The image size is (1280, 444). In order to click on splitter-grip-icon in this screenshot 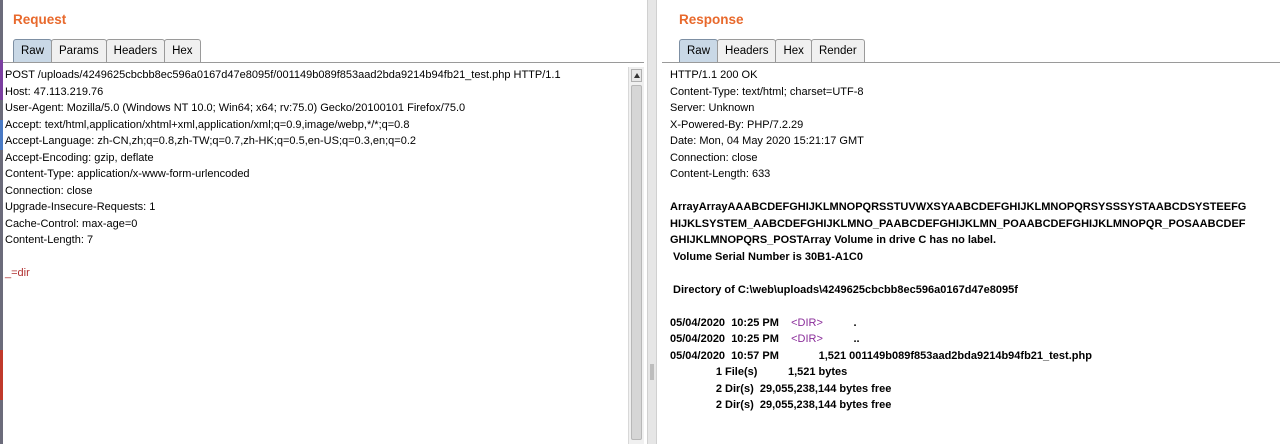, I will do `click(652, 372)`.